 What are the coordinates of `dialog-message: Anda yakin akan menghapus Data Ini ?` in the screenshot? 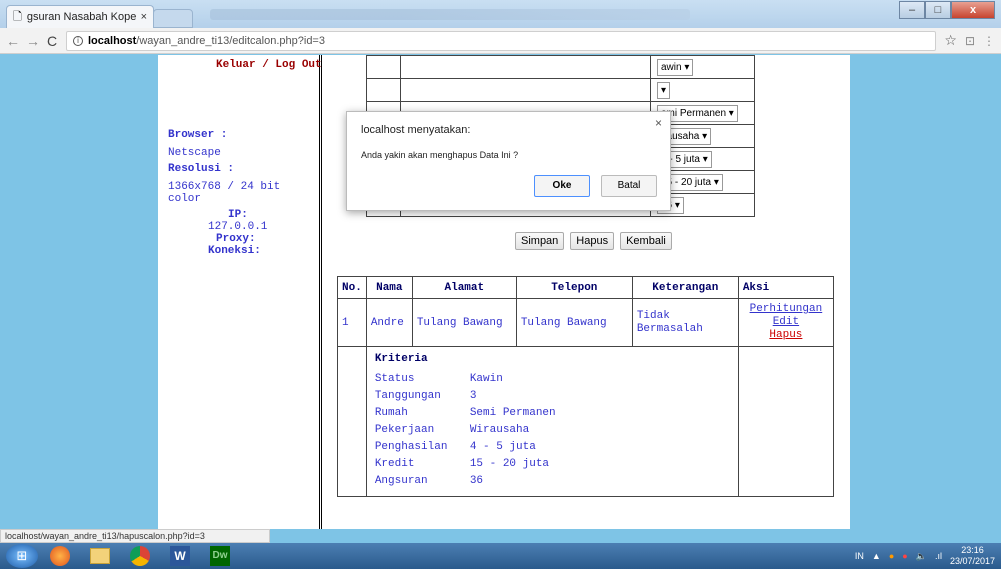 It's located at (440, 155).